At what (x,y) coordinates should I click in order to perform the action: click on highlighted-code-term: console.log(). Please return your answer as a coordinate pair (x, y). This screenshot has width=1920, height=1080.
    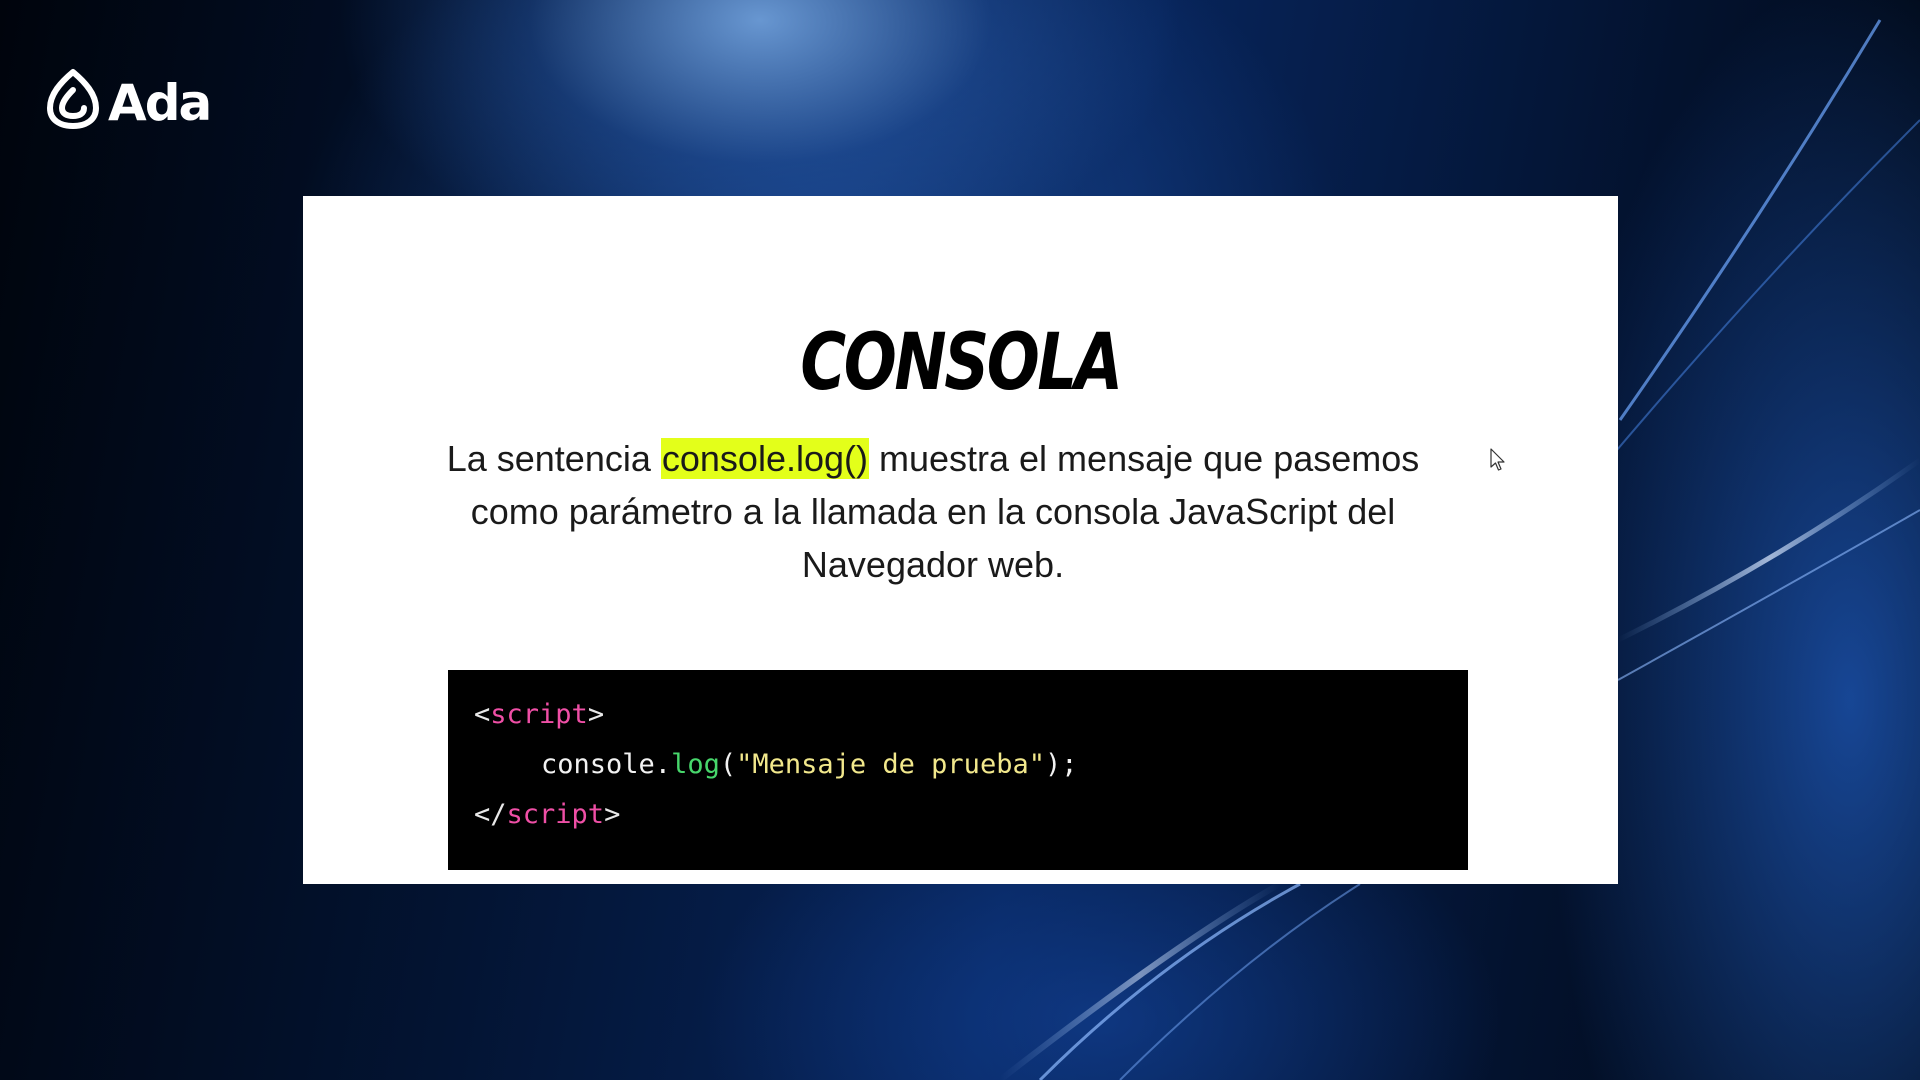
    Looking at the image, I should click on (764, 458).